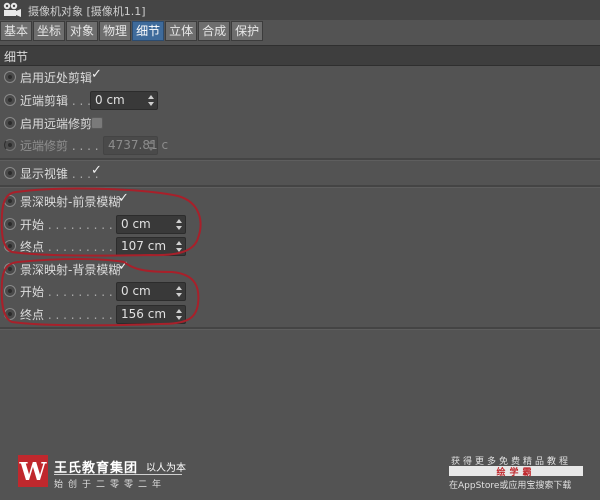  What do you see at coordinates (56, 124) in the screenshot?
I see `param-label: 启用远端修剪` at bounding box center [56, 124].